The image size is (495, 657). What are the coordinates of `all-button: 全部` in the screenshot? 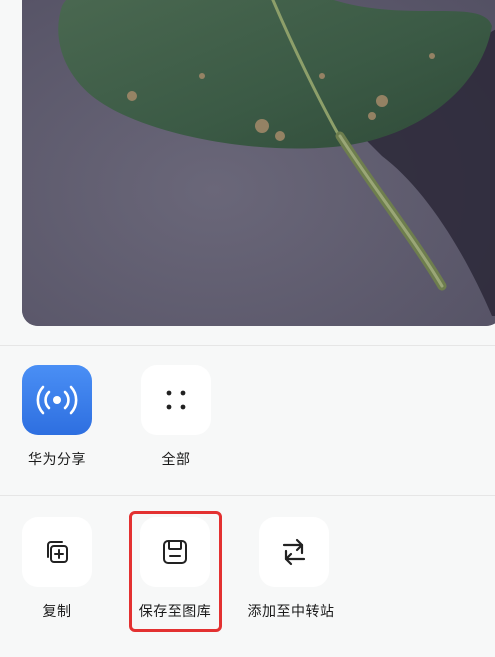 It's located at (176, 417).